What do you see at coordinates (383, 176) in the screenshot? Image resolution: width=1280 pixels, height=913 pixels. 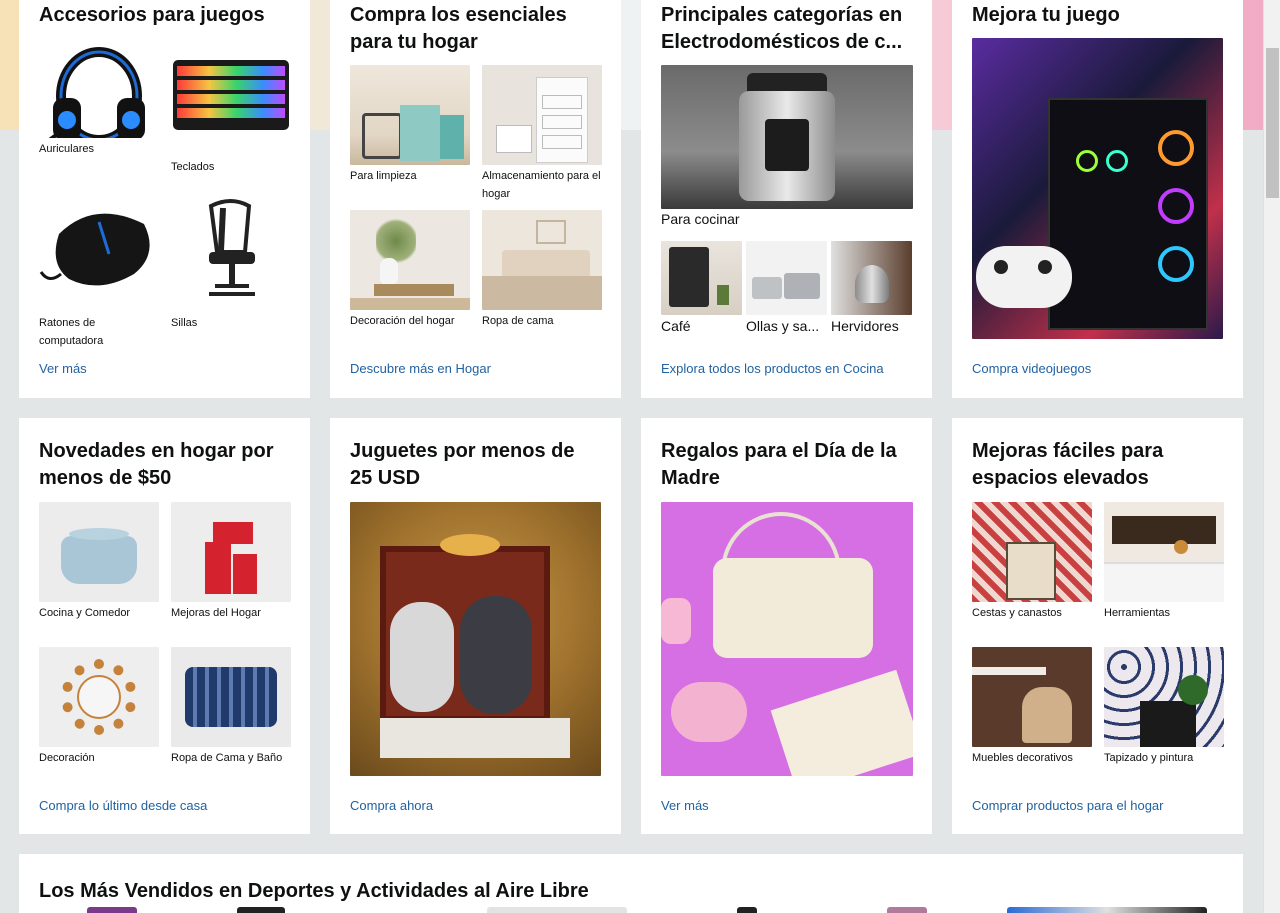 I see `tile-label: Para limpieza` at bounding box center [383, 176].